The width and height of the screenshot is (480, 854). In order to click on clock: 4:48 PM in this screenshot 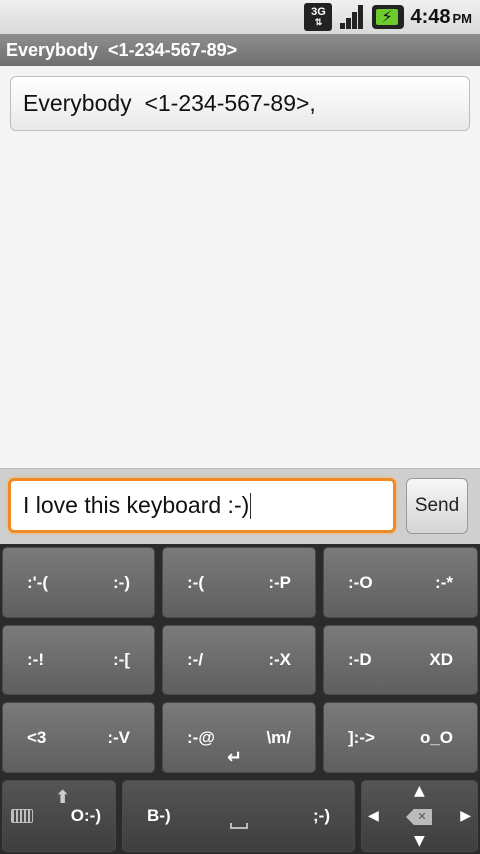, I will do `click(441, 17)`.